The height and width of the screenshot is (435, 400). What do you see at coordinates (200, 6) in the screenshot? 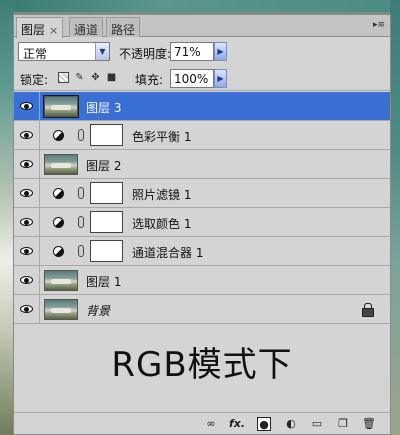
I see `background-photo-top` at bounding box center [200, 6].